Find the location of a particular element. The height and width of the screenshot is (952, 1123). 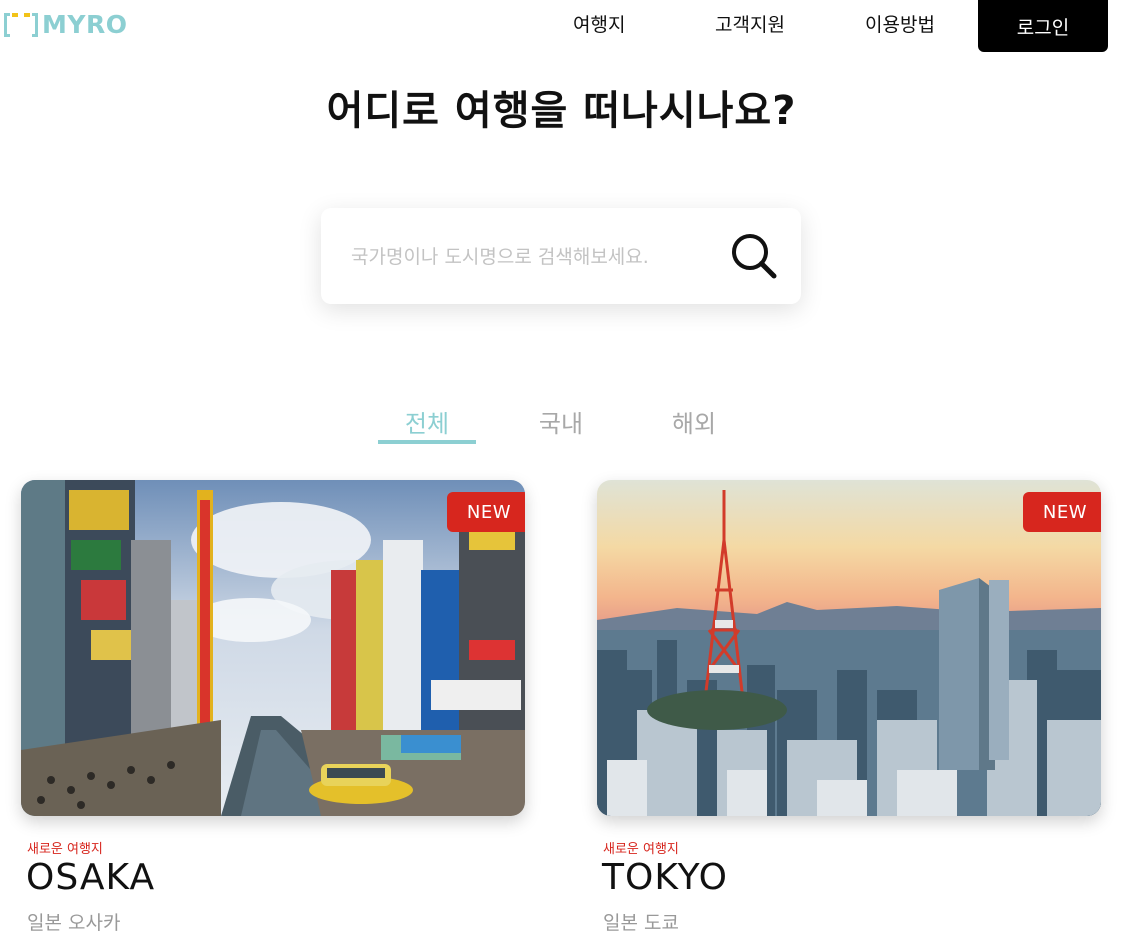

login-button: 로그인 is located at coordinates (1043, 26).